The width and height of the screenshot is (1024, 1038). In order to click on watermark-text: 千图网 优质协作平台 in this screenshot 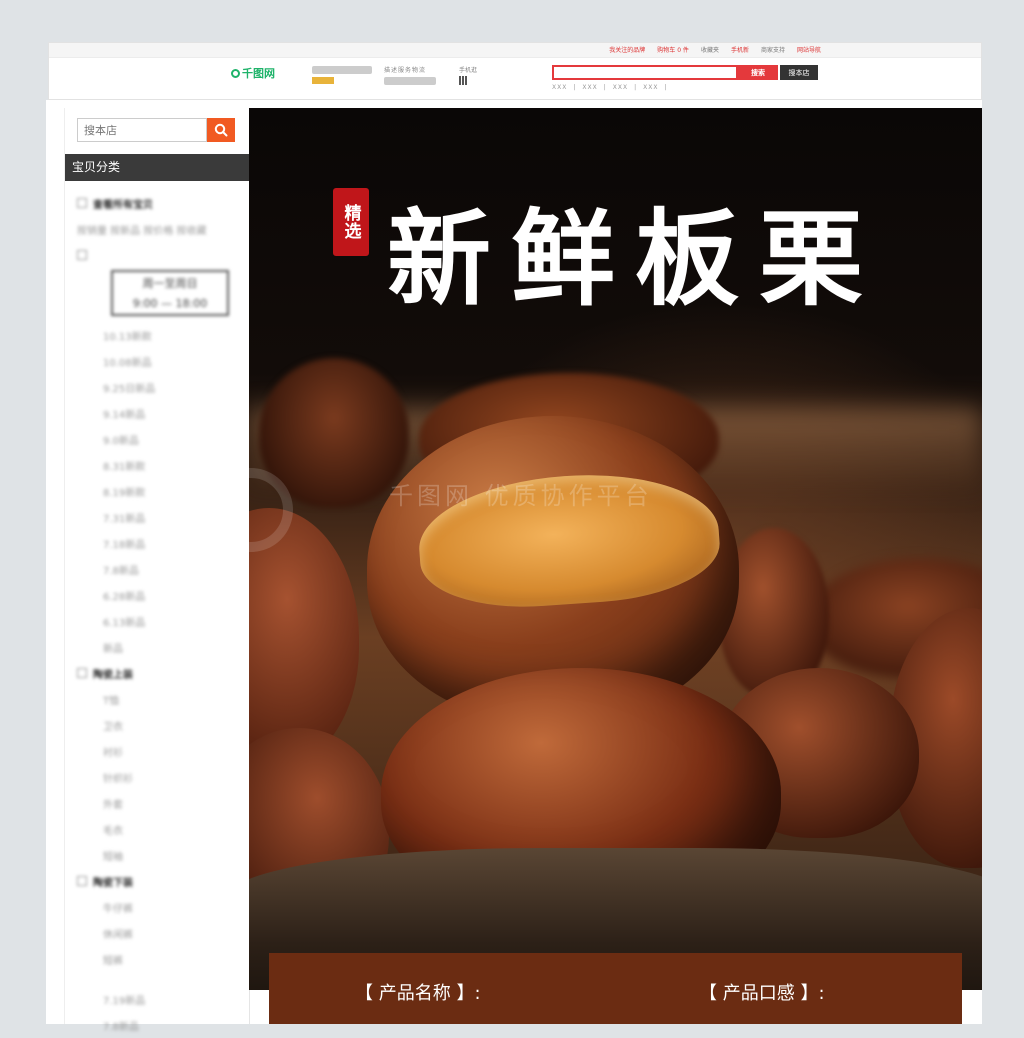, I will do `click(521, 496)`.